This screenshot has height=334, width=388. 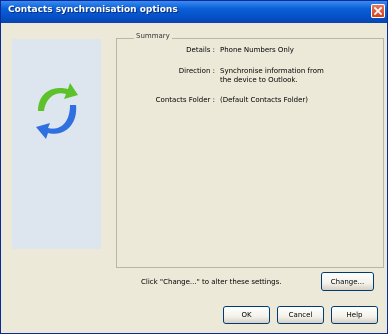 What do you see at coordinates (185, 100) in the screenshot?
I see `contacts-folder-label: Contacts Folder :` at bounding box center [185, 100].